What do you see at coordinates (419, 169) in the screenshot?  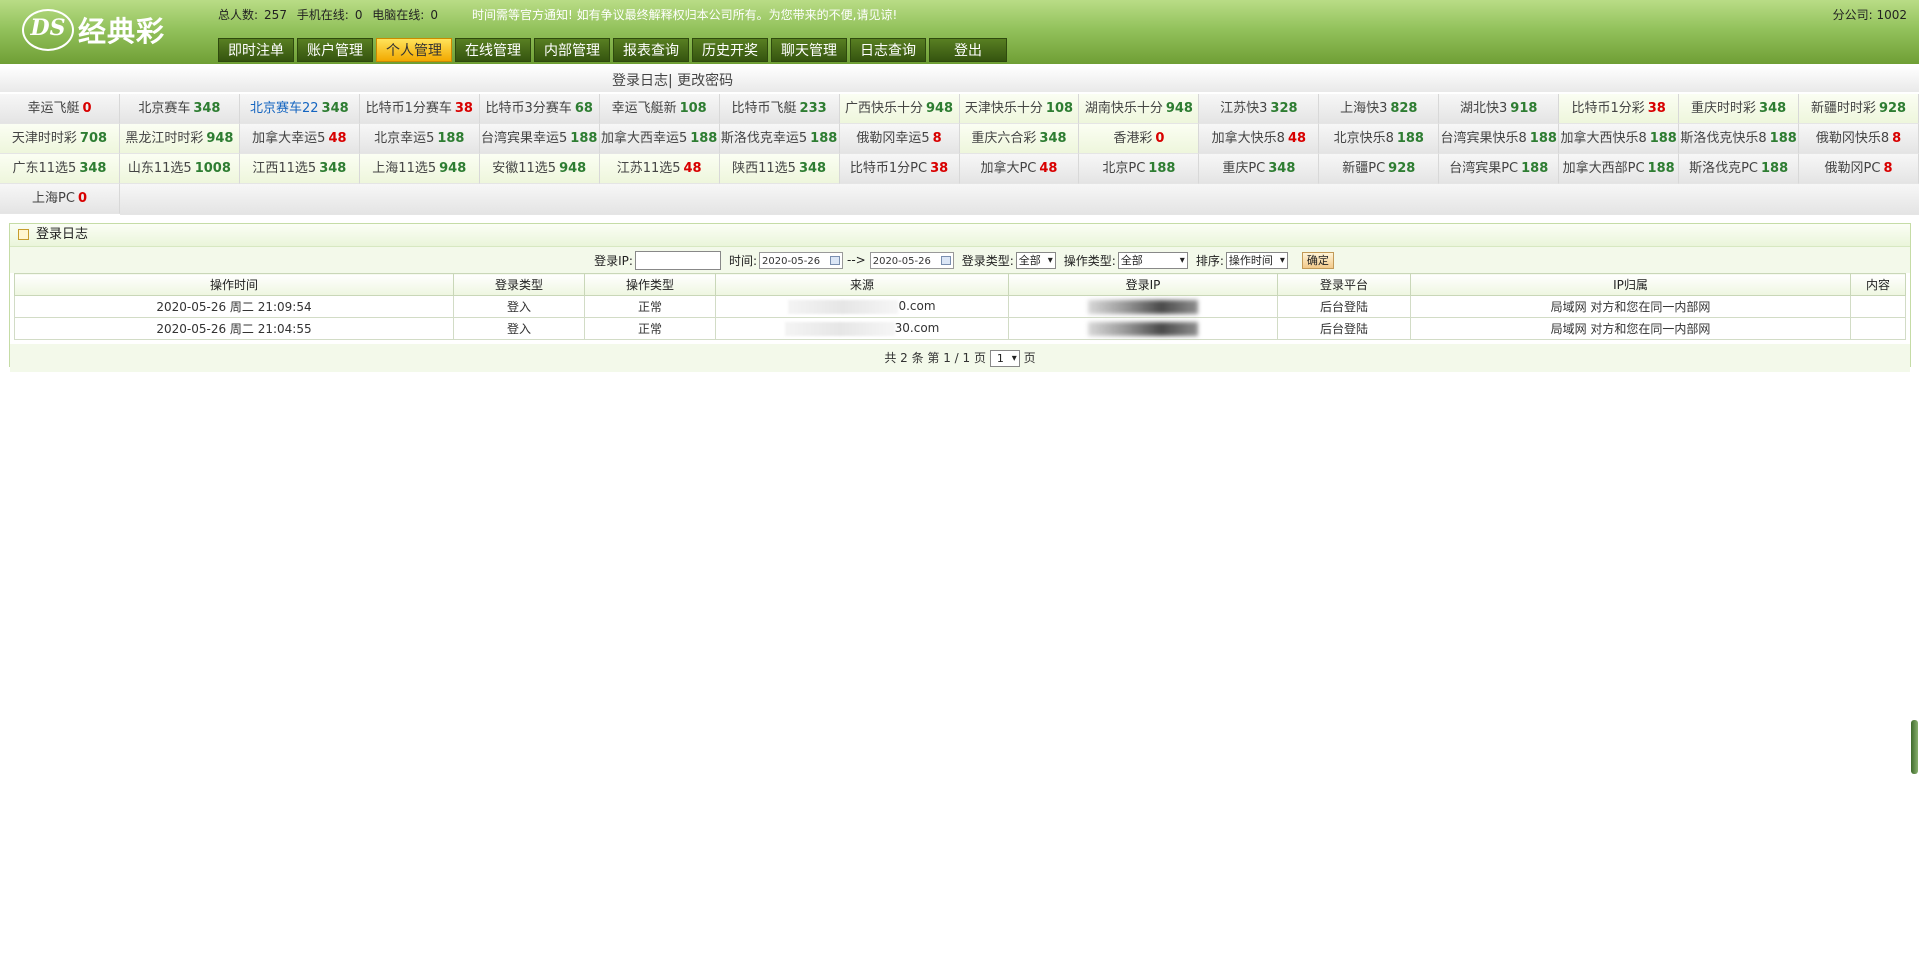 I see `lottery-item: 上海11选5 948` at bounding box center [419, 169].